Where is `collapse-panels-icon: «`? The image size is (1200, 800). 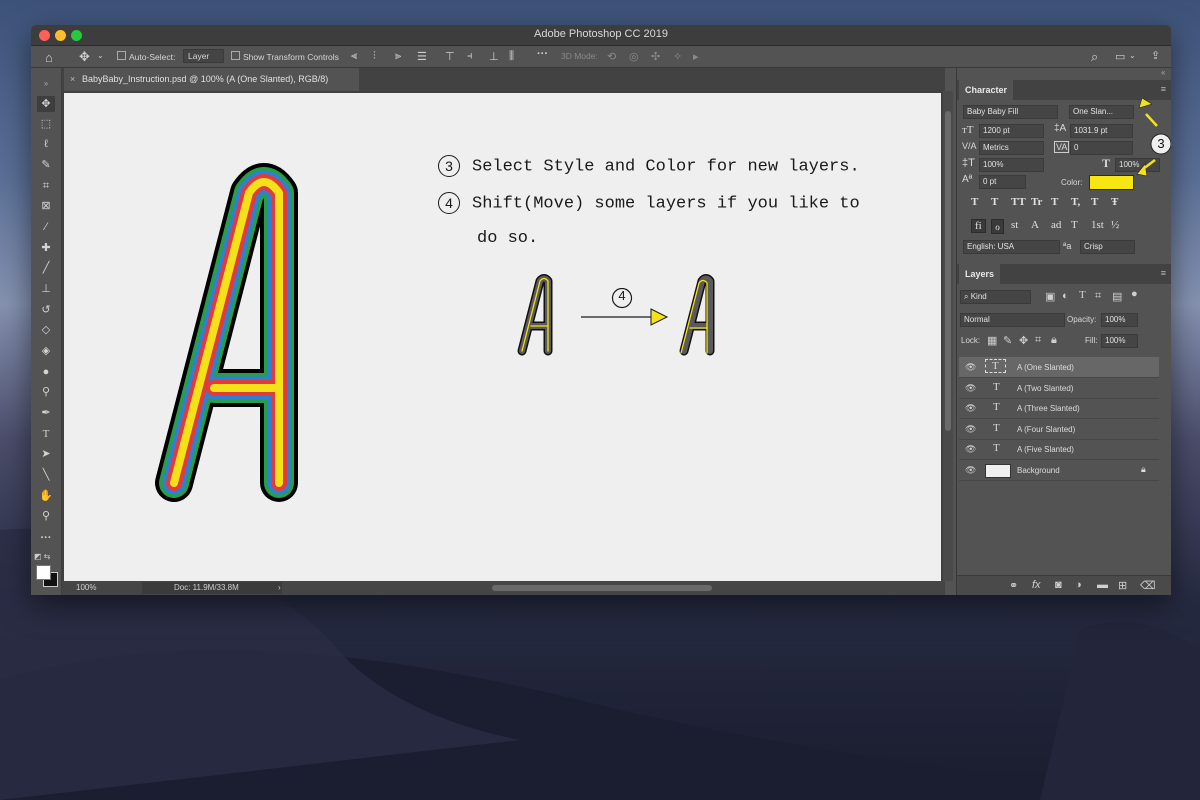 collapse-panels-icon: « is located at coordinates (1163, 72).